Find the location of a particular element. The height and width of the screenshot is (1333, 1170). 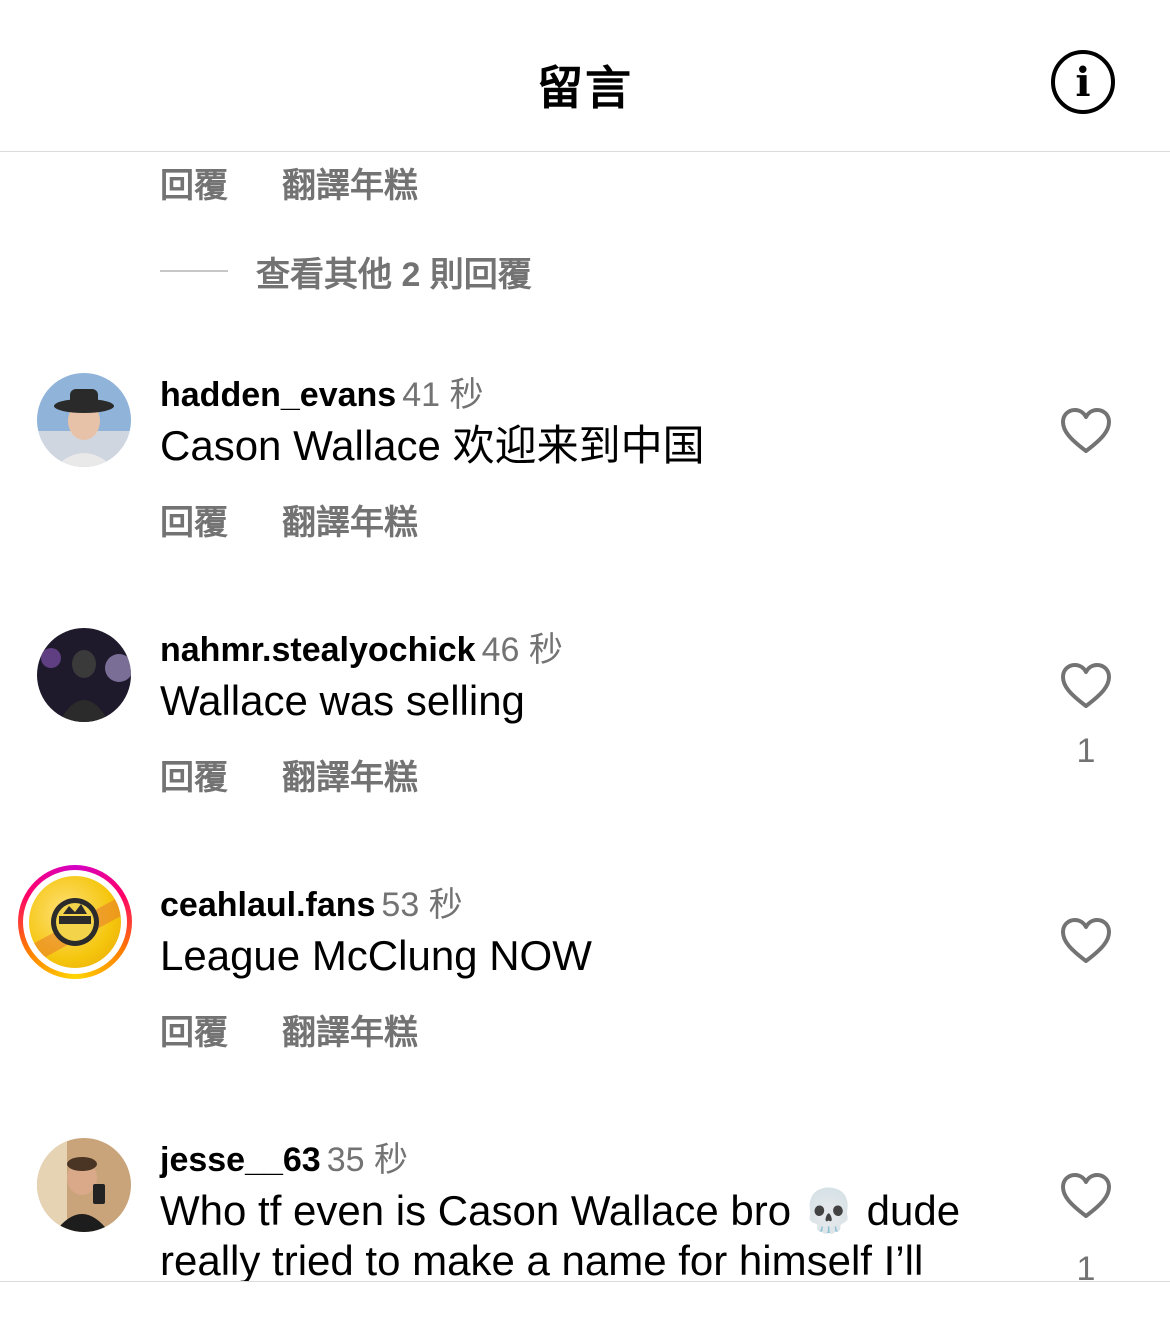

timestamp: 46 秒 is located at coordinates (522, 650).